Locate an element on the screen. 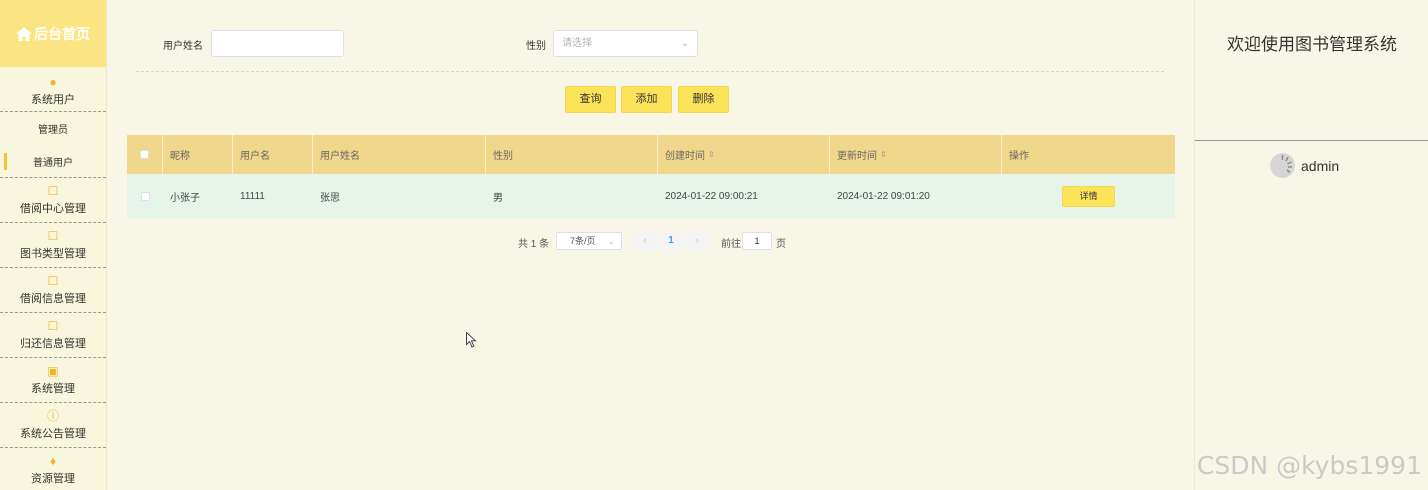 The height and width of the screenshot is (490, 1428). user-info: admin is located at coordinates (1304, 165).